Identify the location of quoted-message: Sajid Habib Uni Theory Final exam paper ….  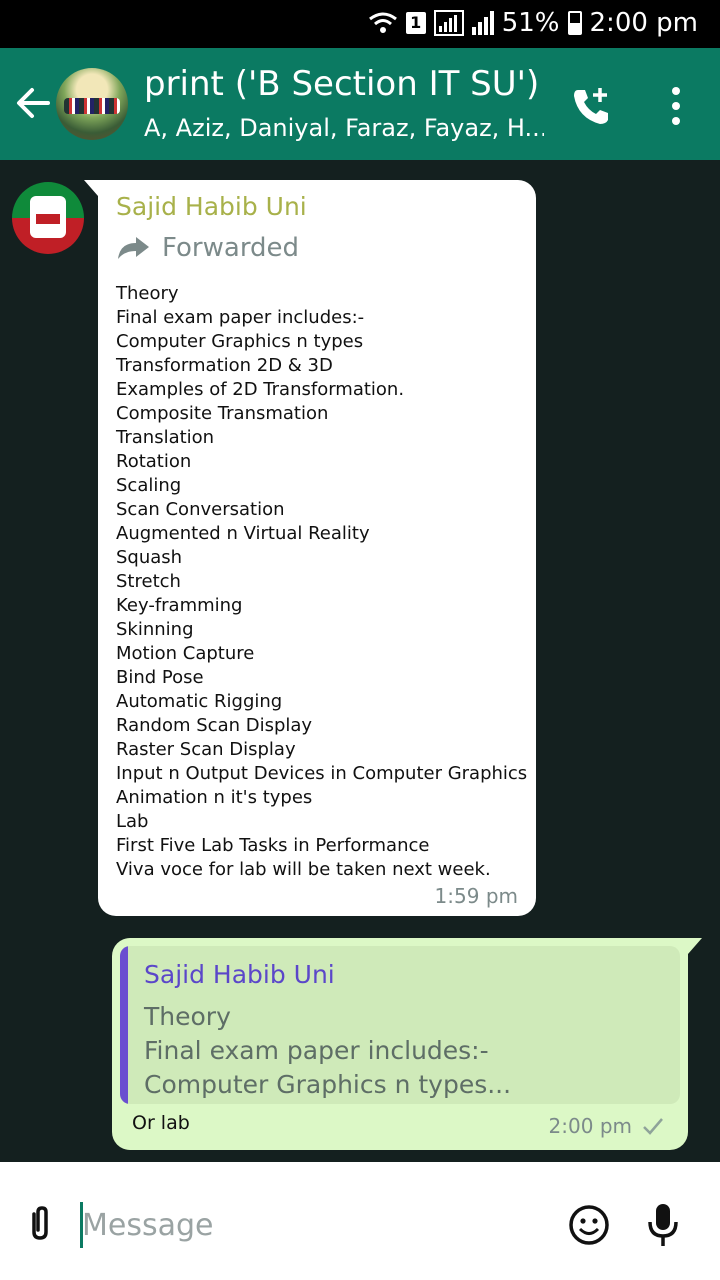
(400, 1025).